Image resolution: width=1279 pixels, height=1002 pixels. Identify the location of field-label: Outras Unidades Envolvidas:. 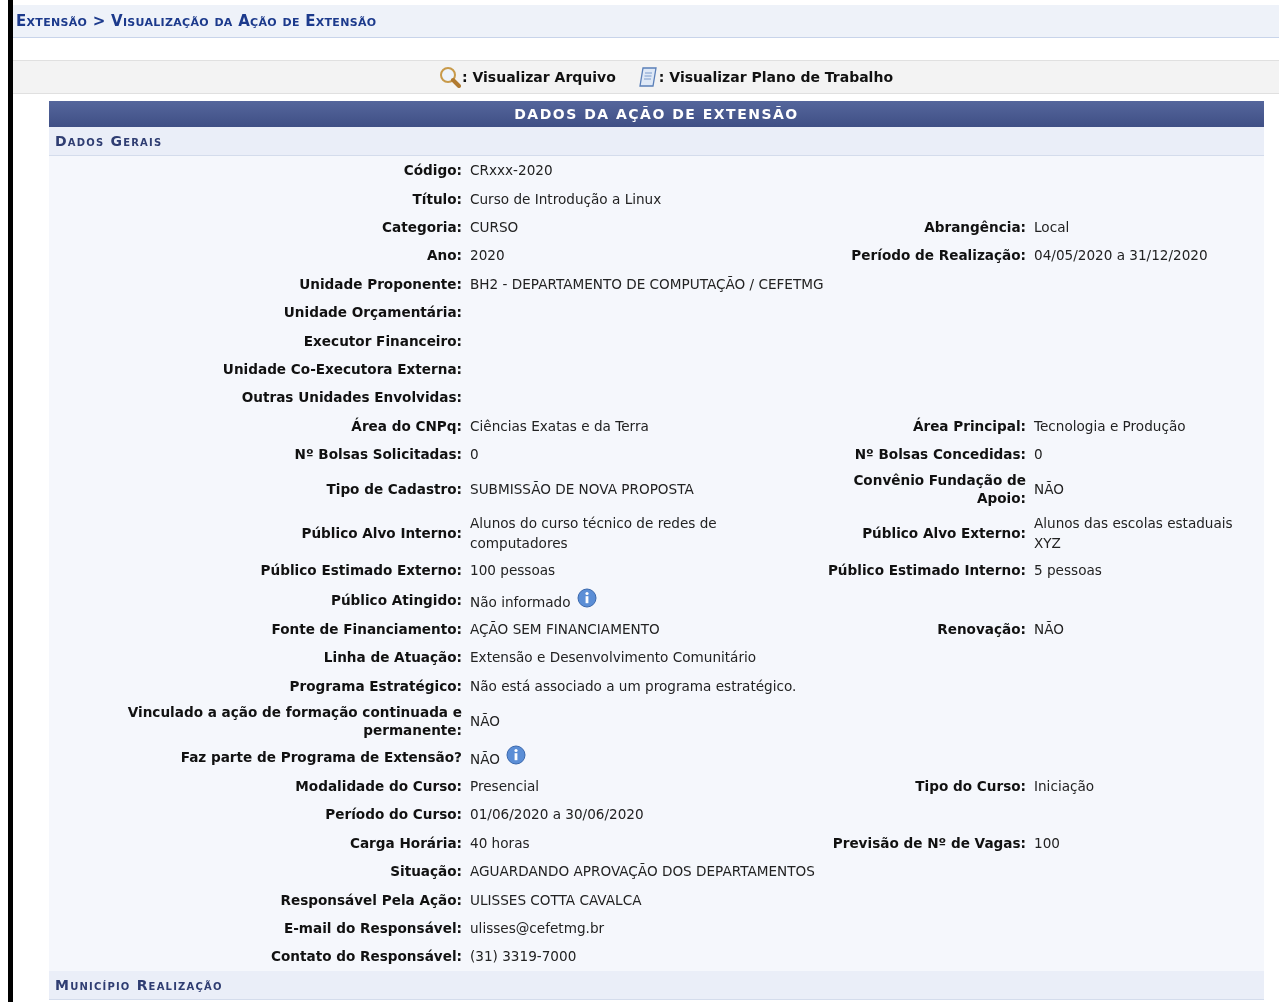
(351, 397).